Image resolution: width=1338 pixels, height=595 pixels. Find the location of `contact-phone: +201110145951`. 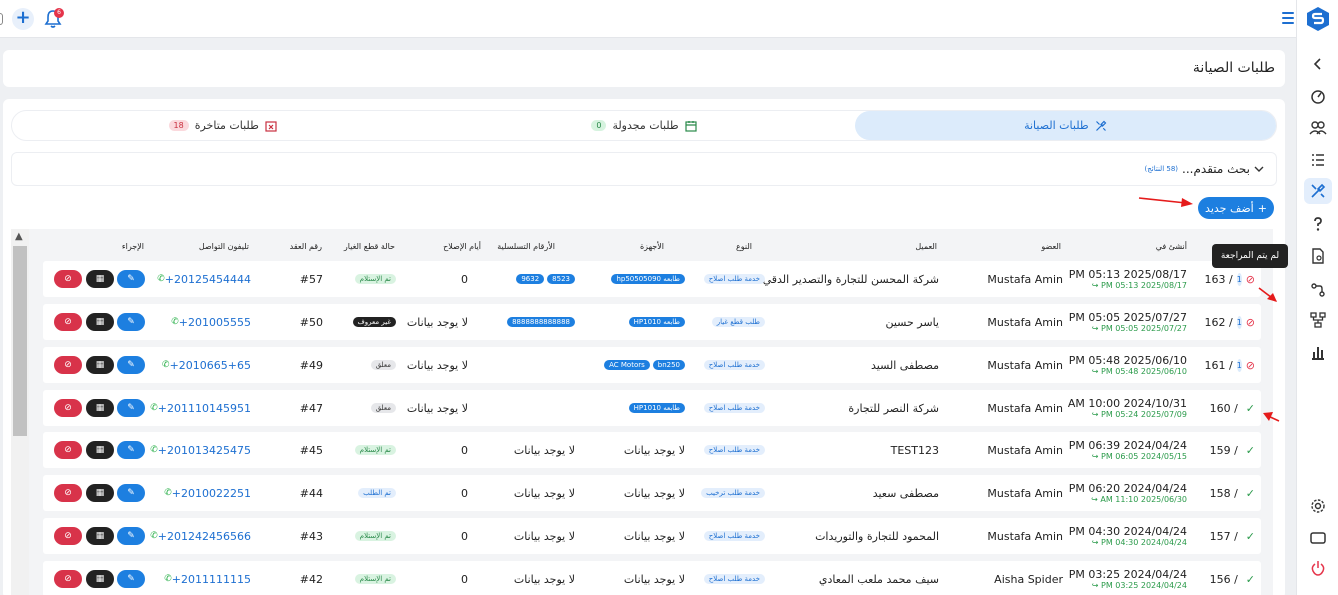

contact-phone: +201110145951 is located at coordinates (204, 408).